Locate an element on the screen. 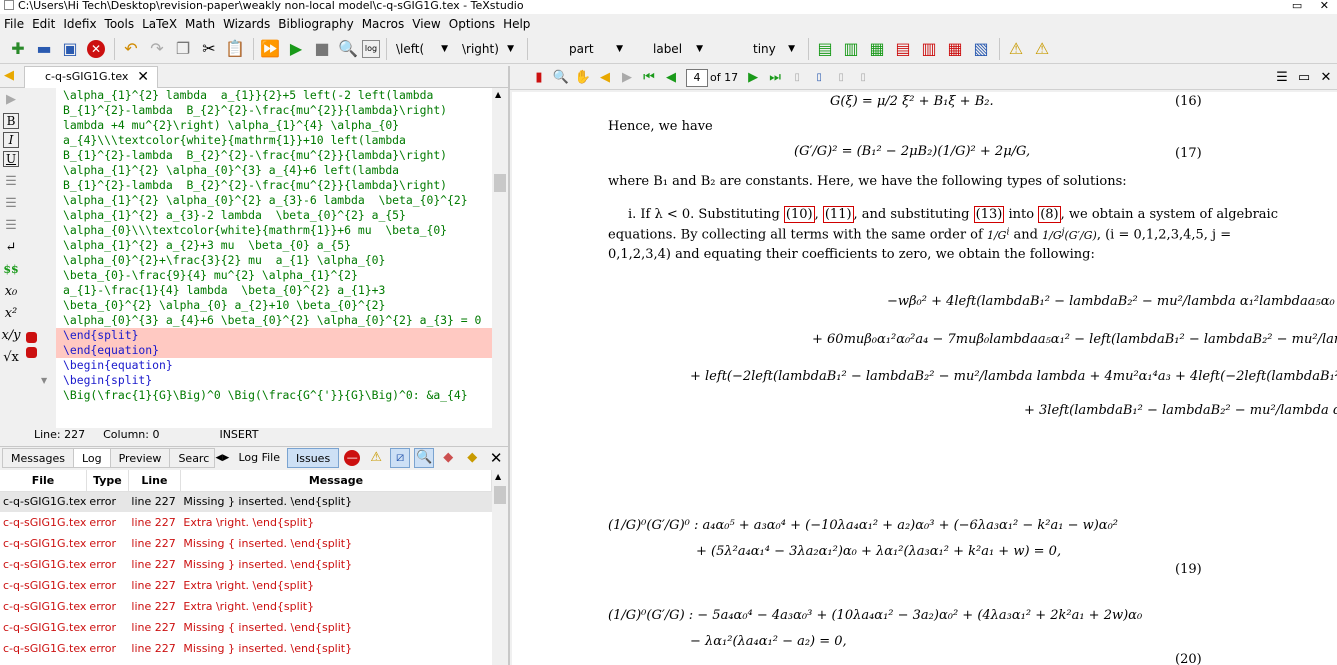  align-left-icon: ☰ is located at coordinates (11, 181).